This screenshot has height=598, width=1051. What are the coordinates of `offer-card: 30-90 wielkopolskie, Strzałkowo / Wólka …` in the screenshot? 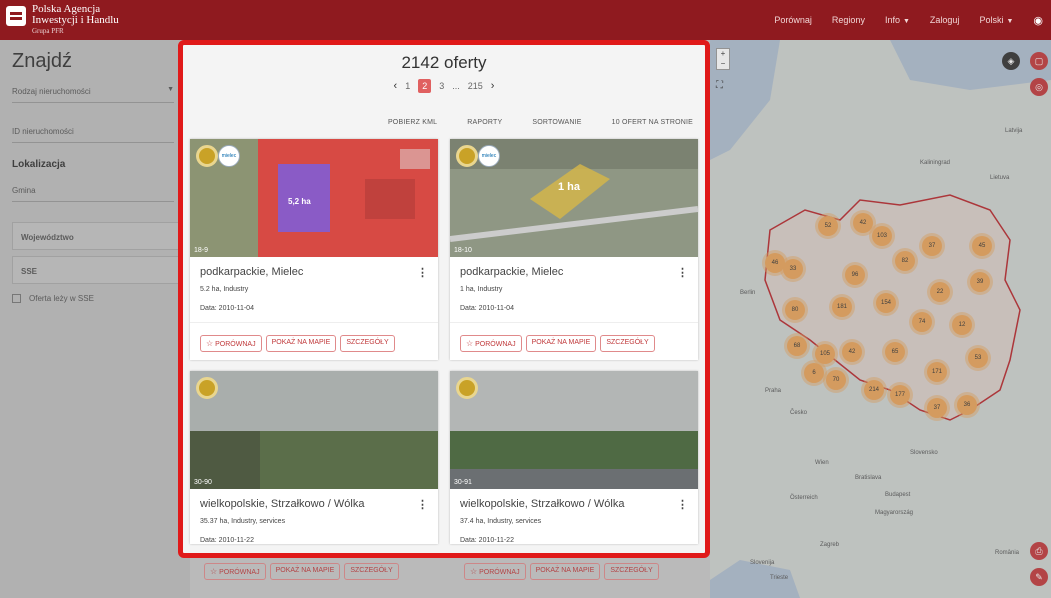 It's located at (314, 457).